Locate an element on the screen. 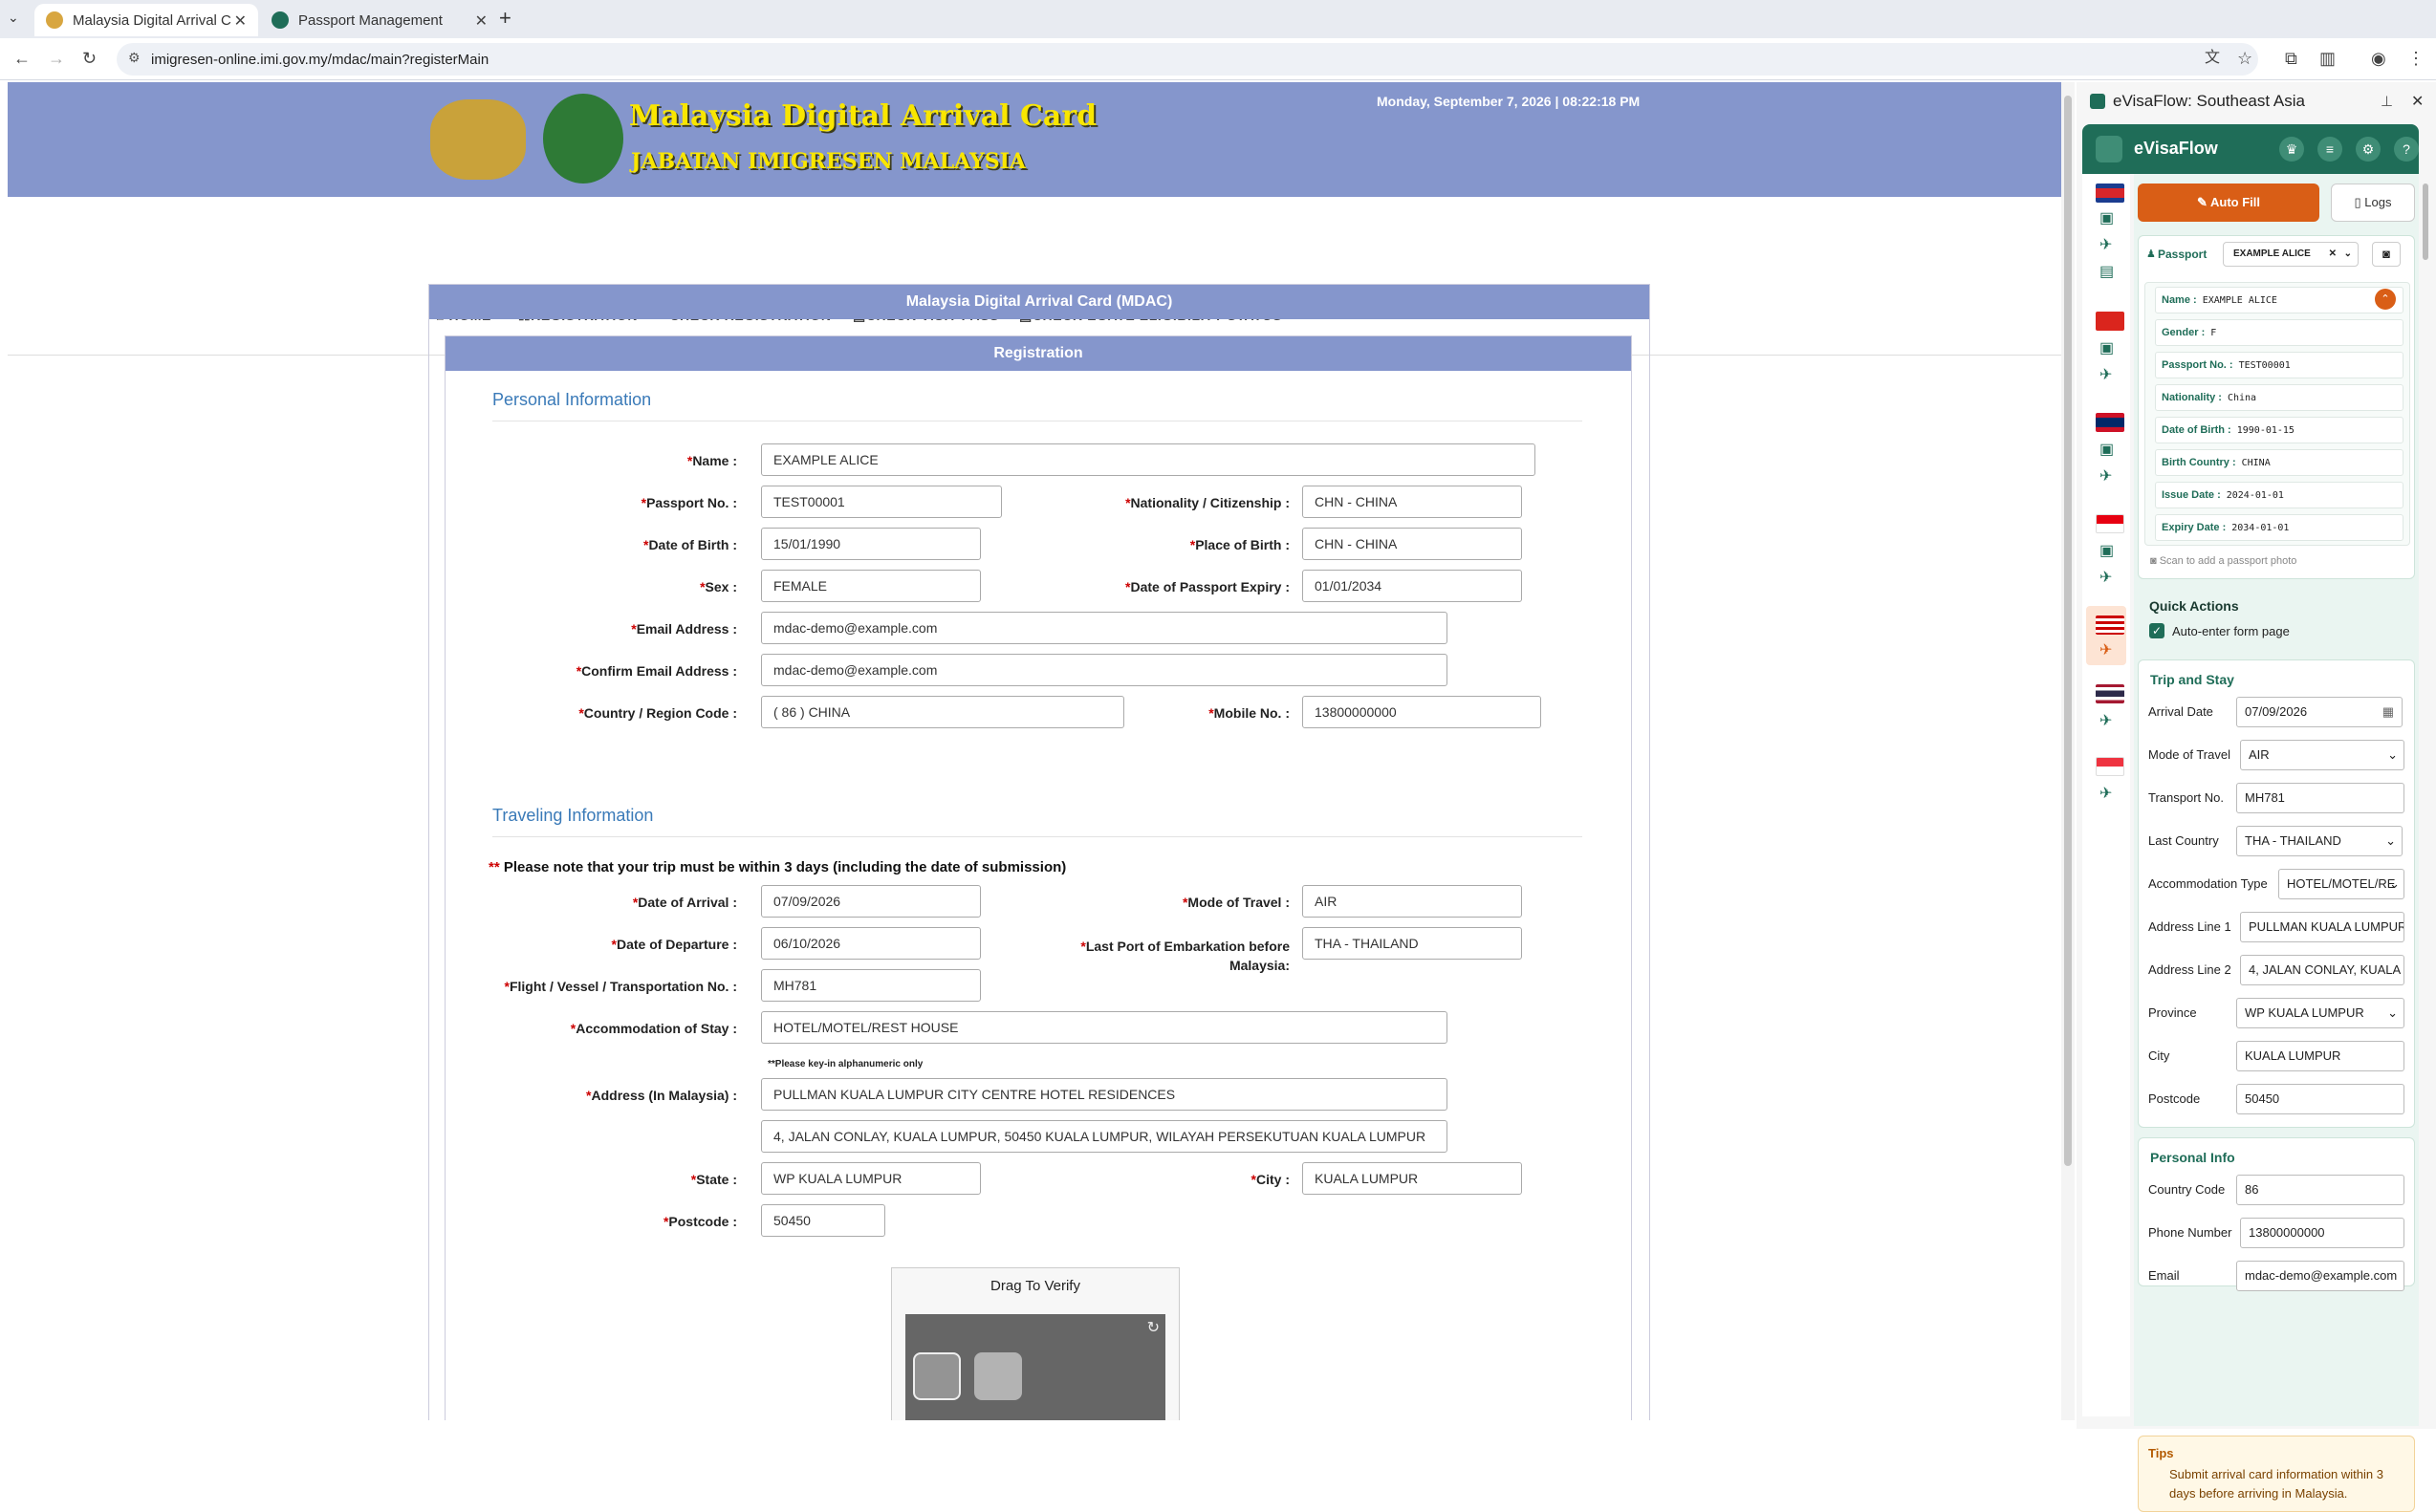 This screenshot has width=2436, height=1512. chevron-down-icon: ⌄ is located at coordinates (2348, 254).